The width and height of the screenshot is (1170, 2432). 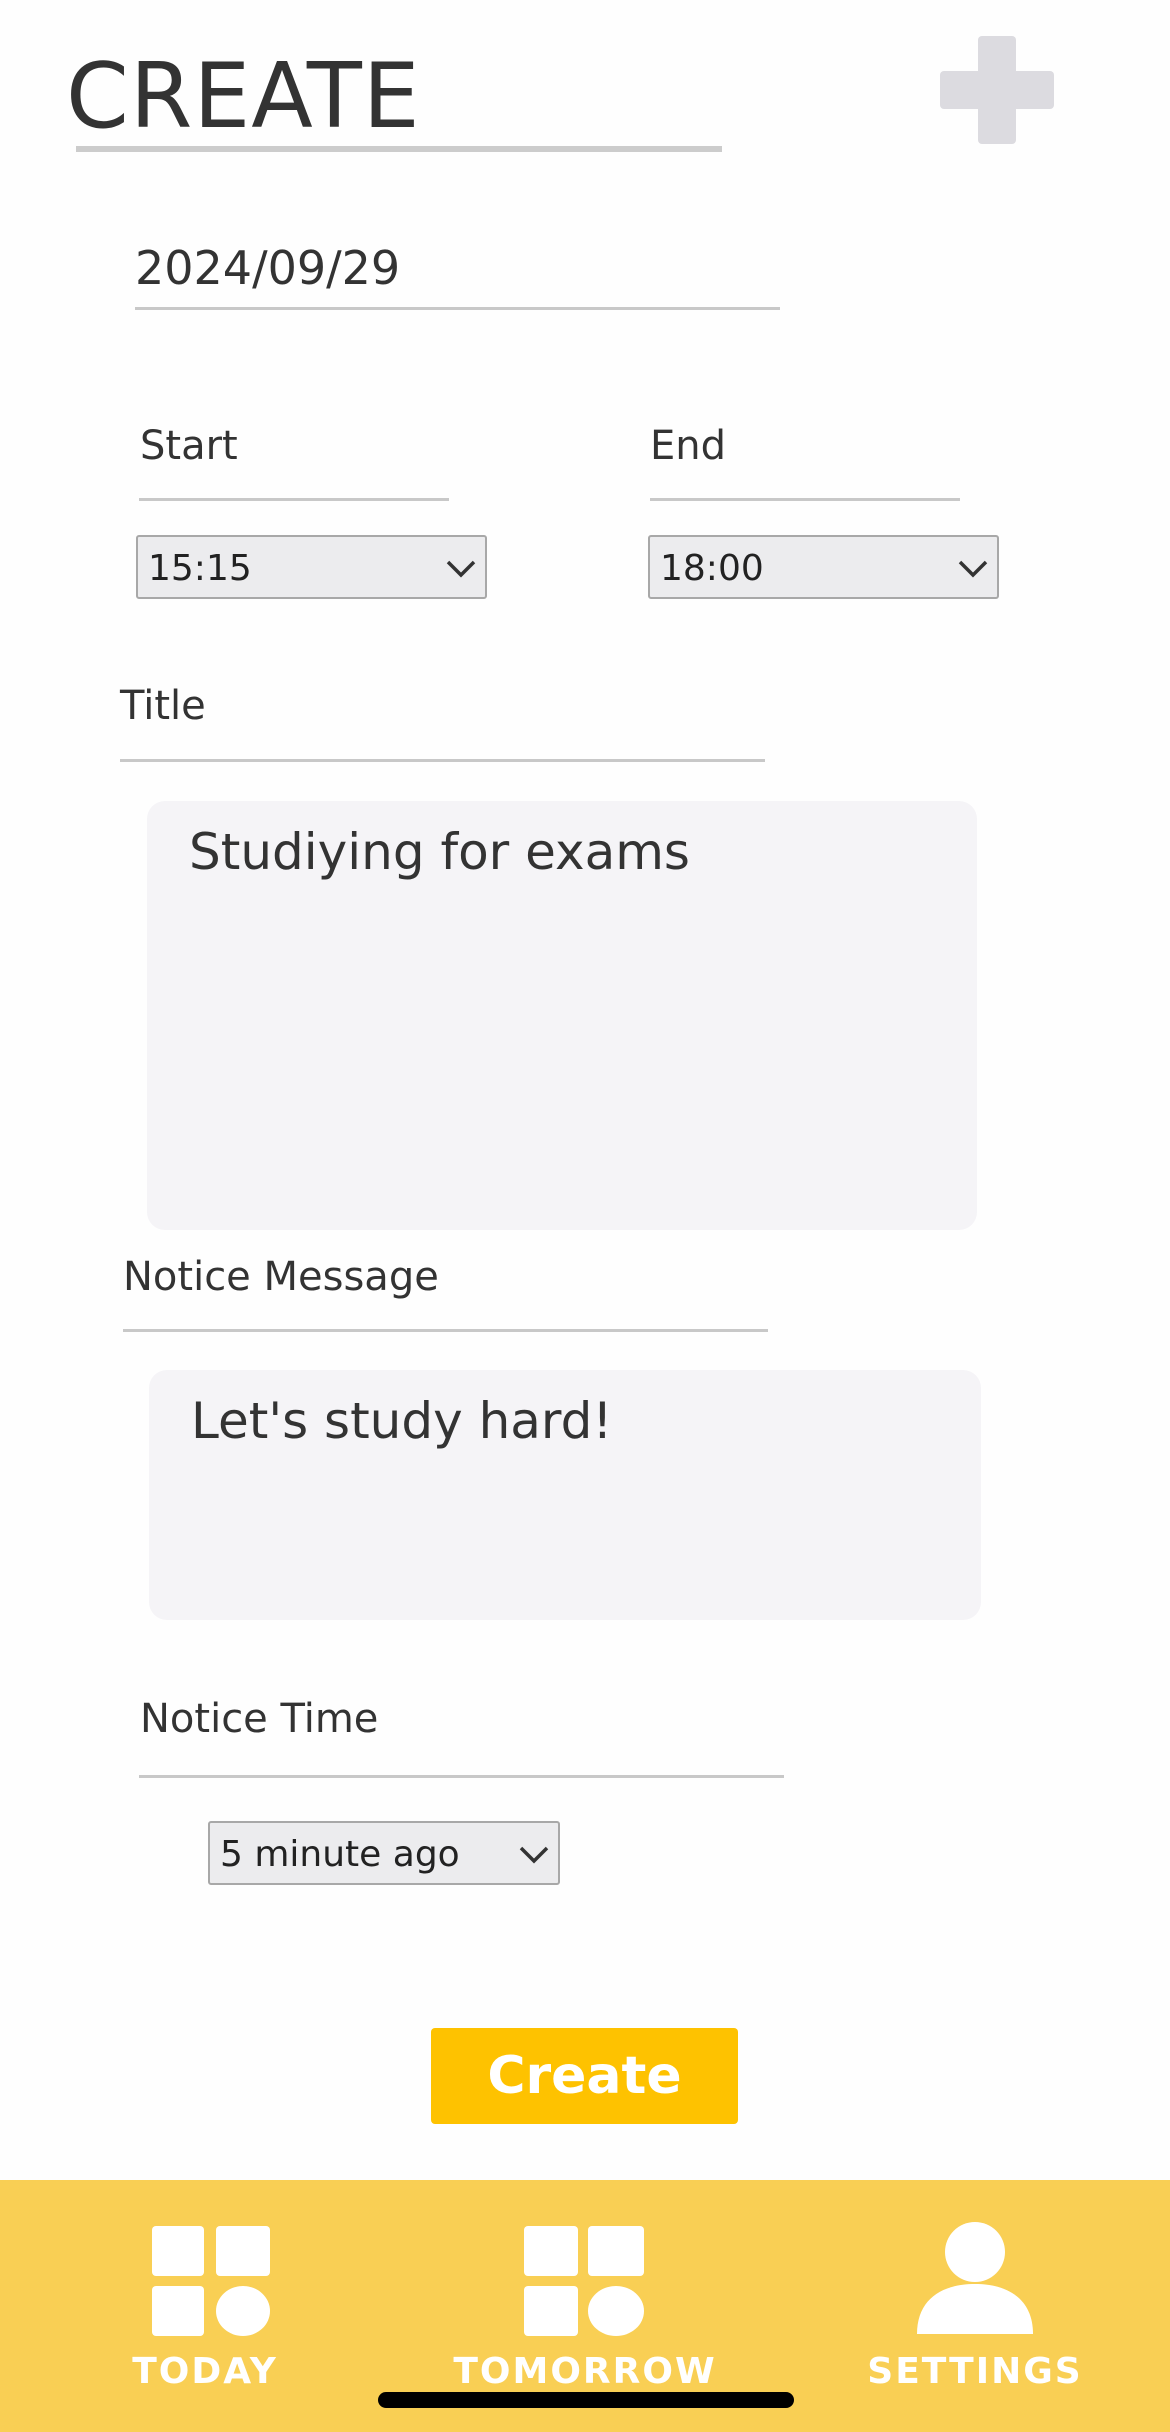 I want to click on title-text: Studiying for exams, so click(x=439, y=852).